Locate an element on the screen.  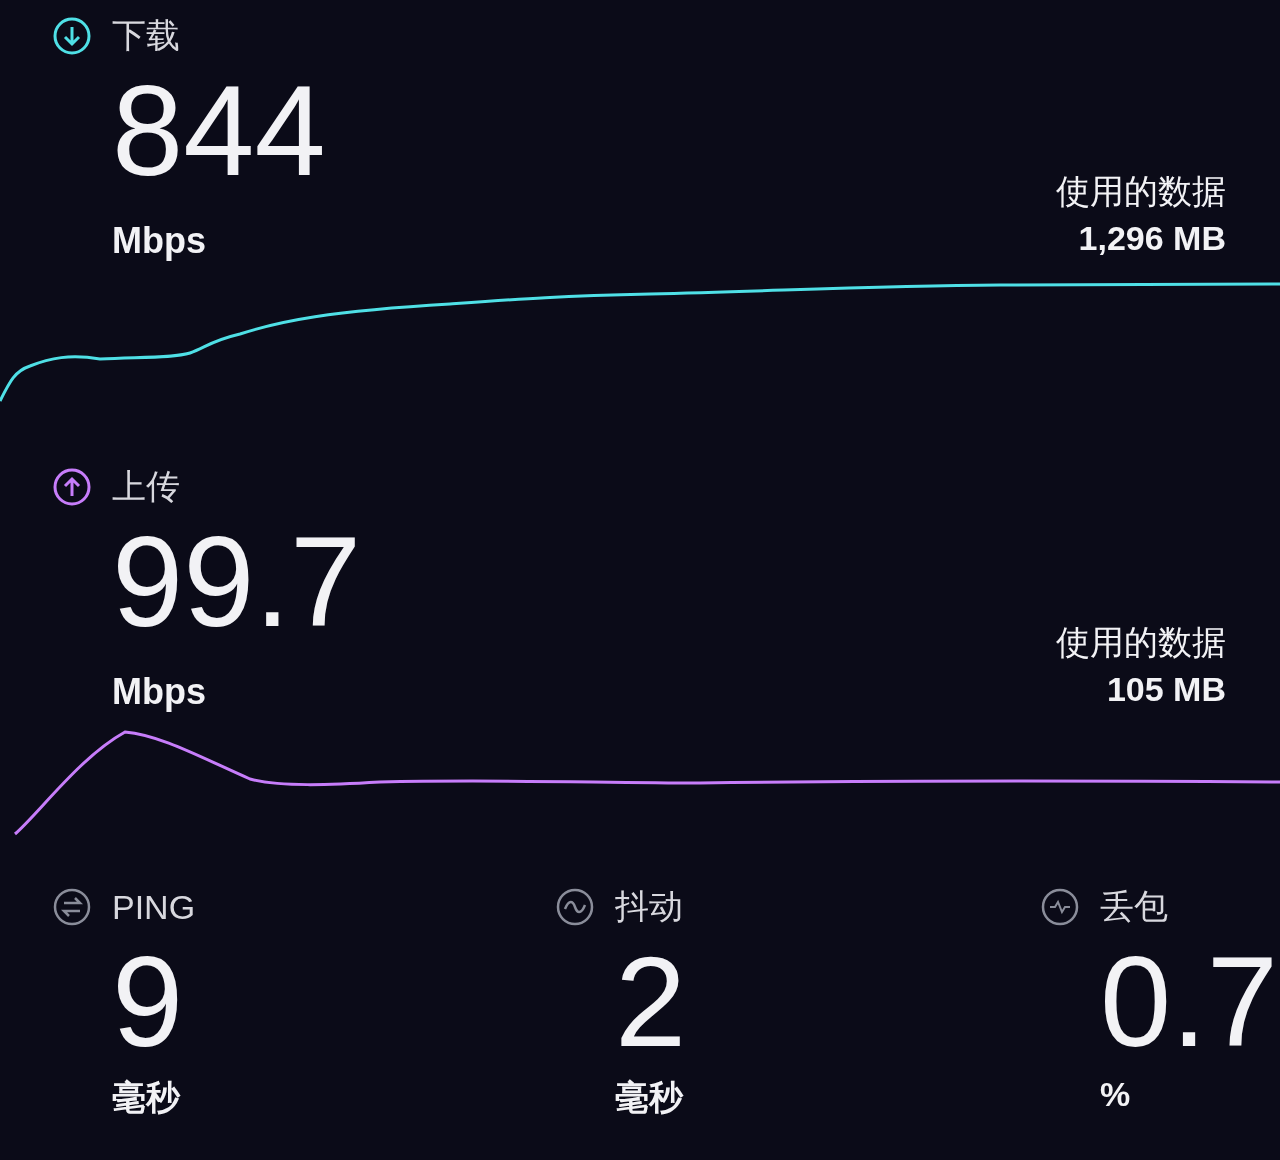
test-label: 上传 is located at coordinates (146, 486).